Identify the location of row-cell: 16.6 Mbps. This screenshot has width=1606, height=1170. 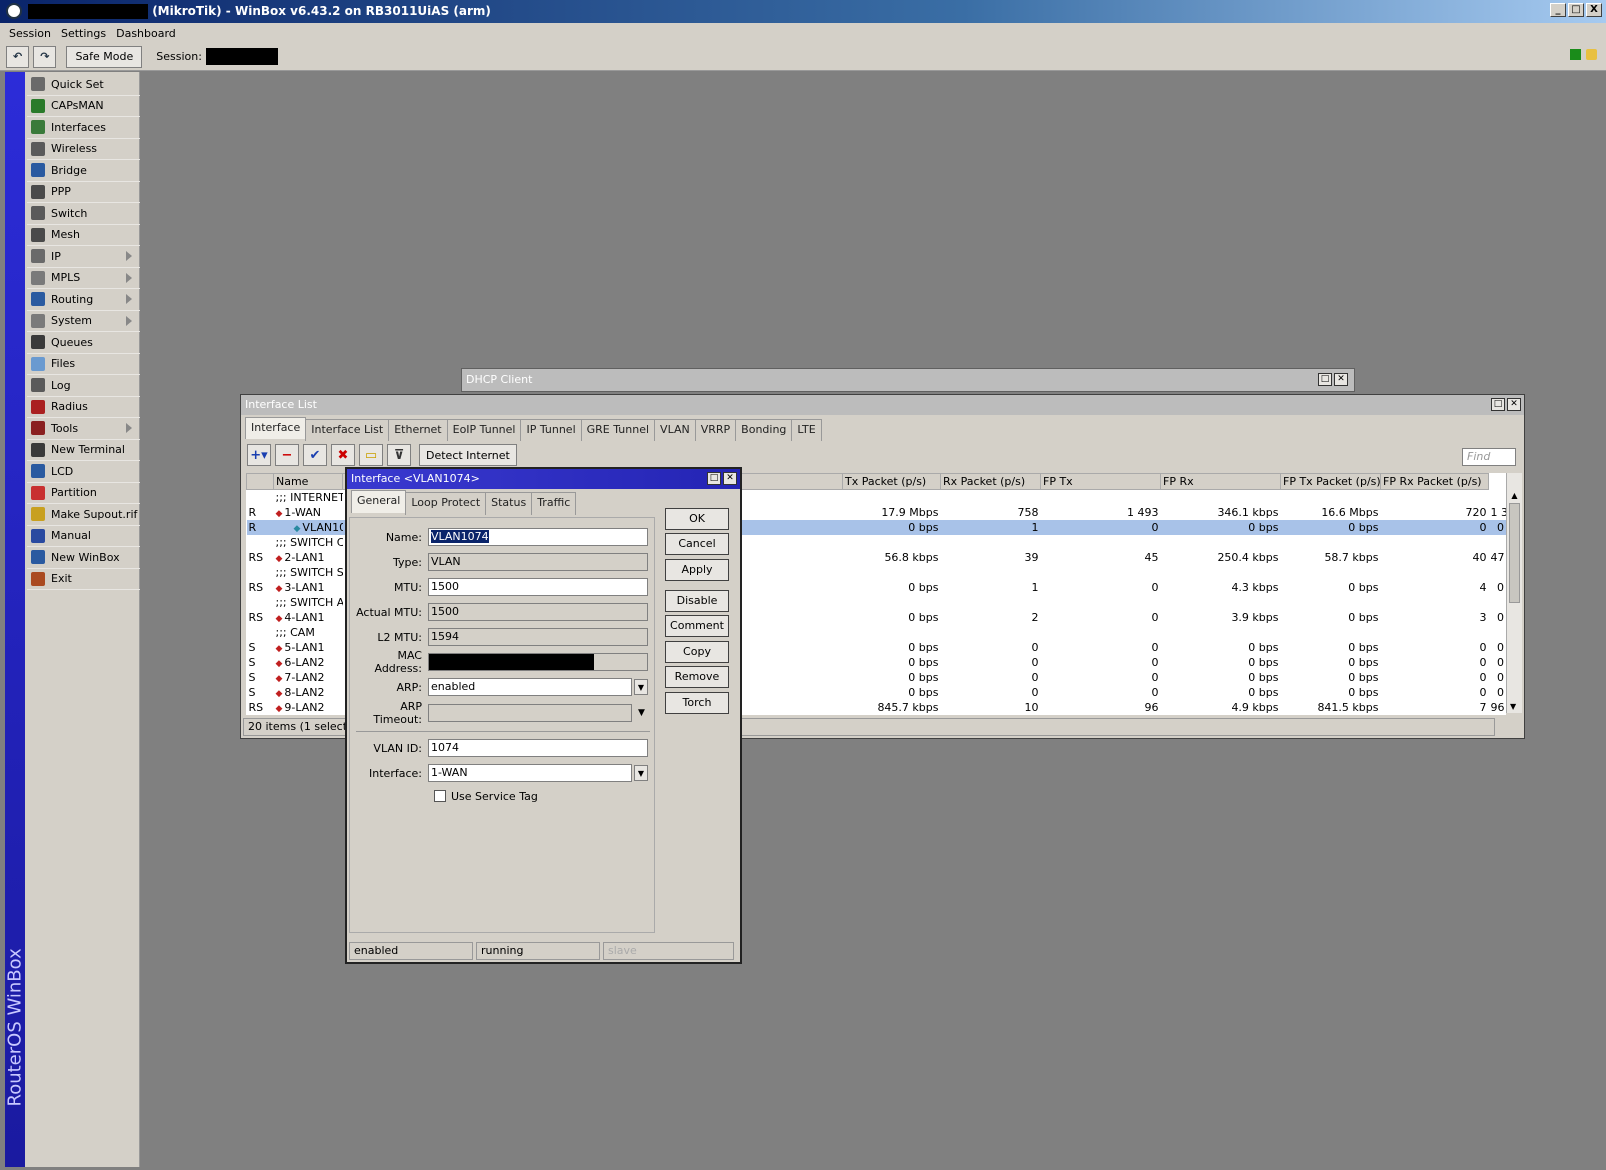
(1350, 512).